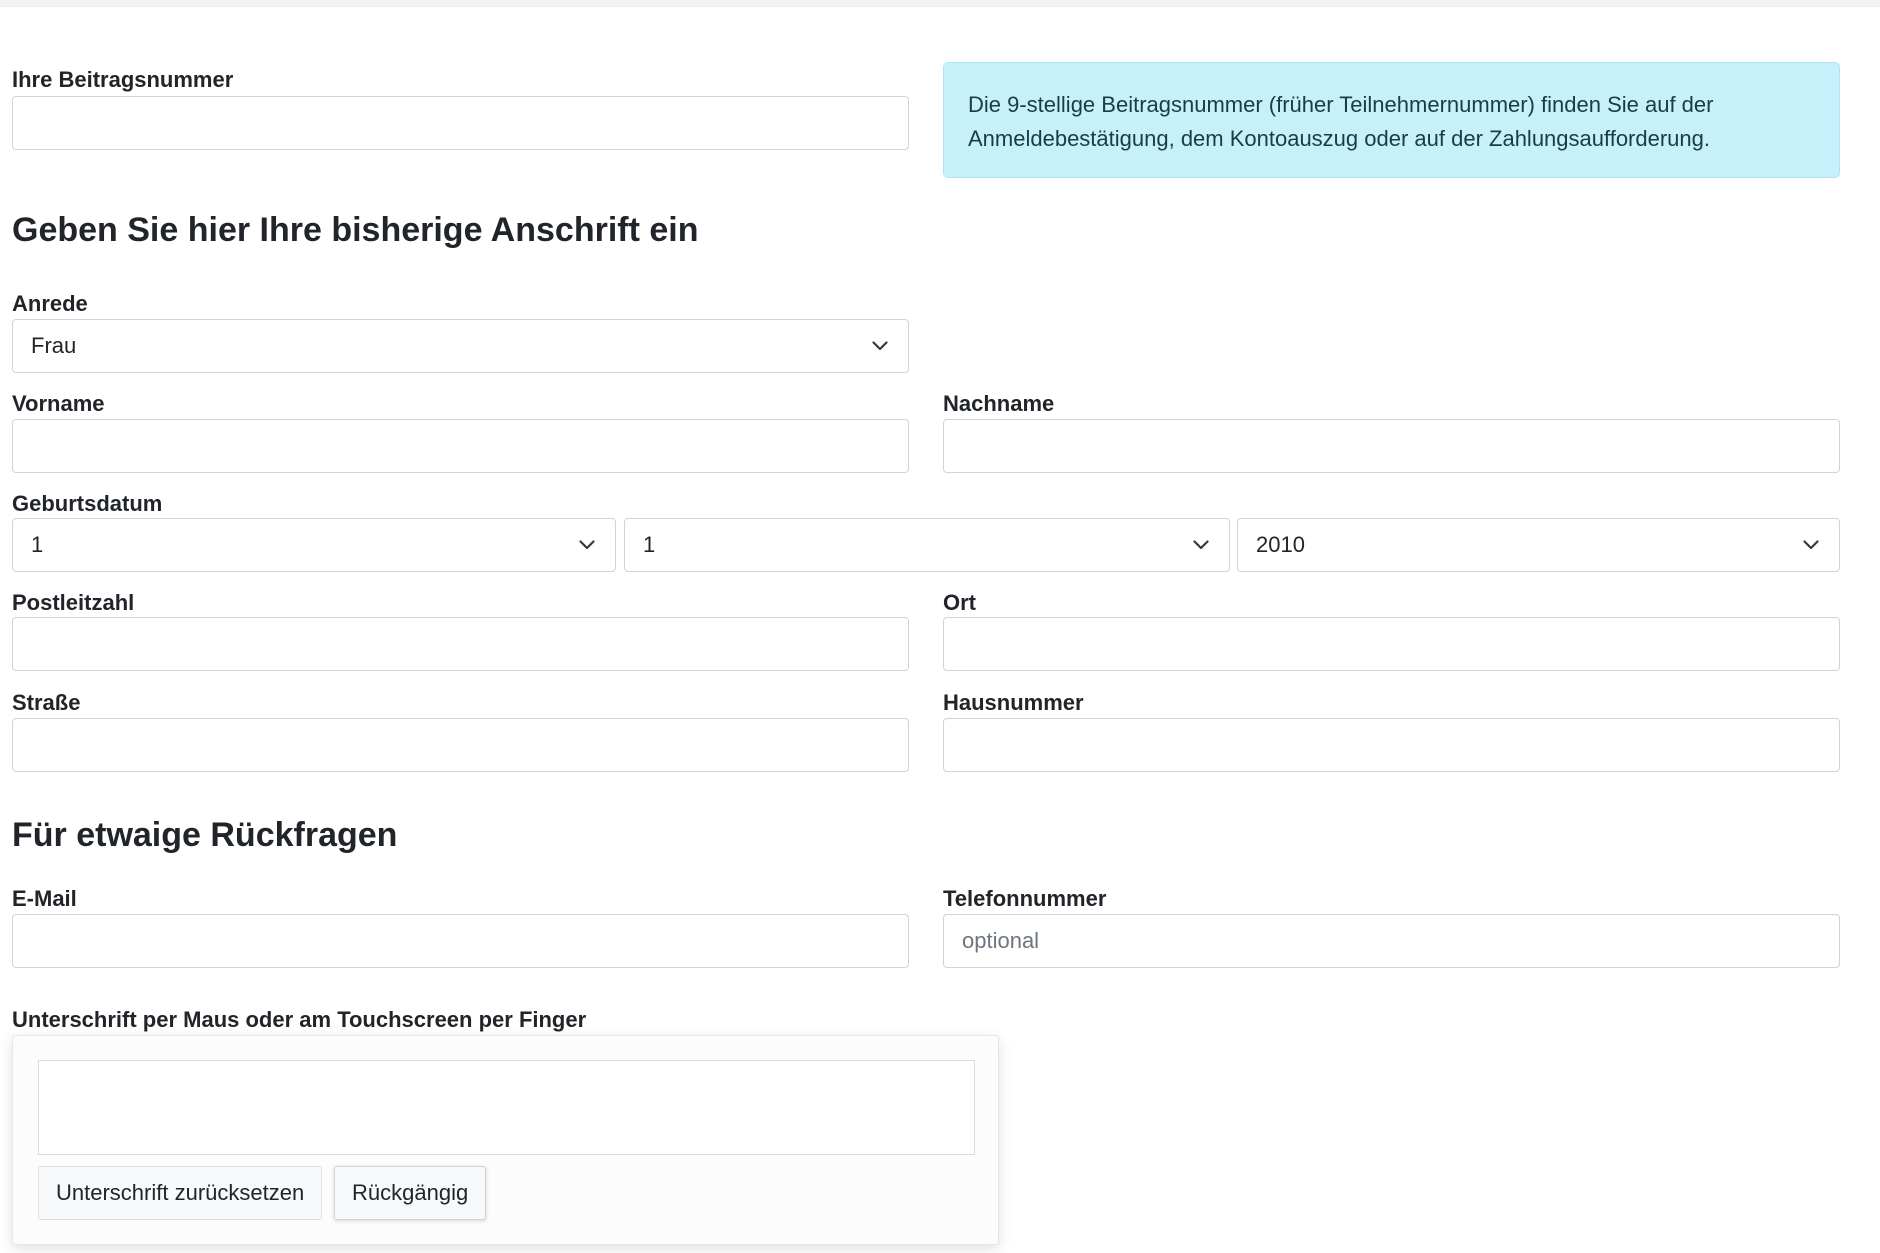 The image size is (1880, 1253). What do you see at coordinates (44, 898) in the screenshot?
I see `email-label: E-Mail` at bounding box center [44, 898].